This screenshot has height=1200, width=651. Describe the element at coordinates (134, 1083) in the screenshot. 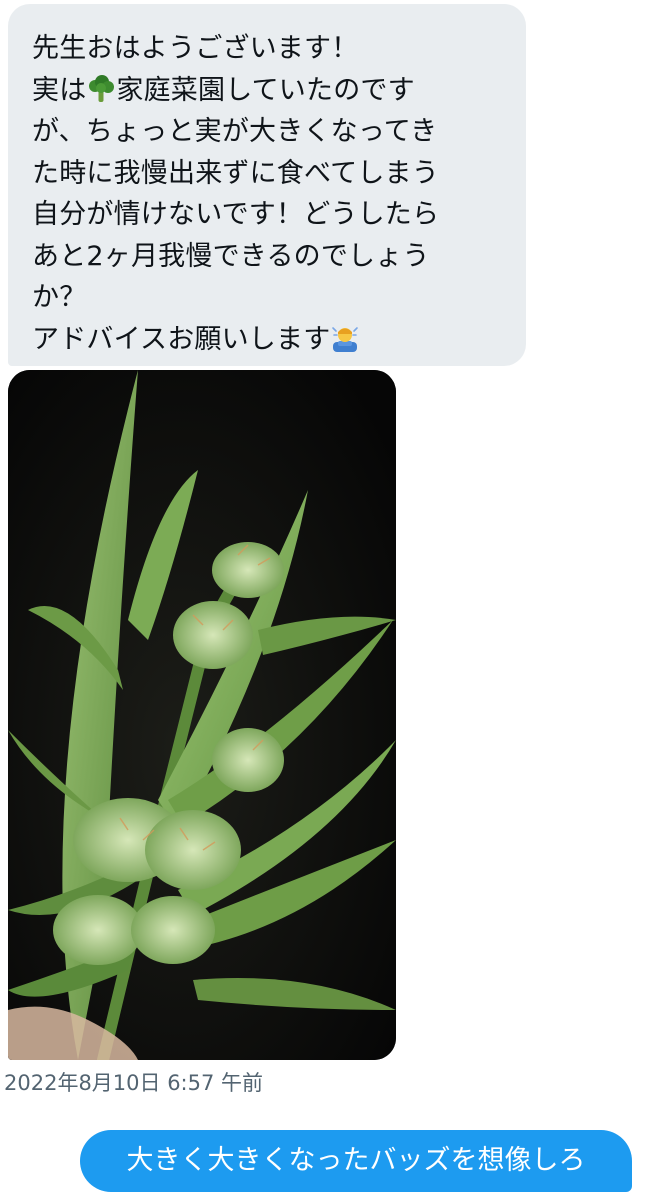

I see `message-timestamp: 2022年8月10日 6:57 午前` at that location.